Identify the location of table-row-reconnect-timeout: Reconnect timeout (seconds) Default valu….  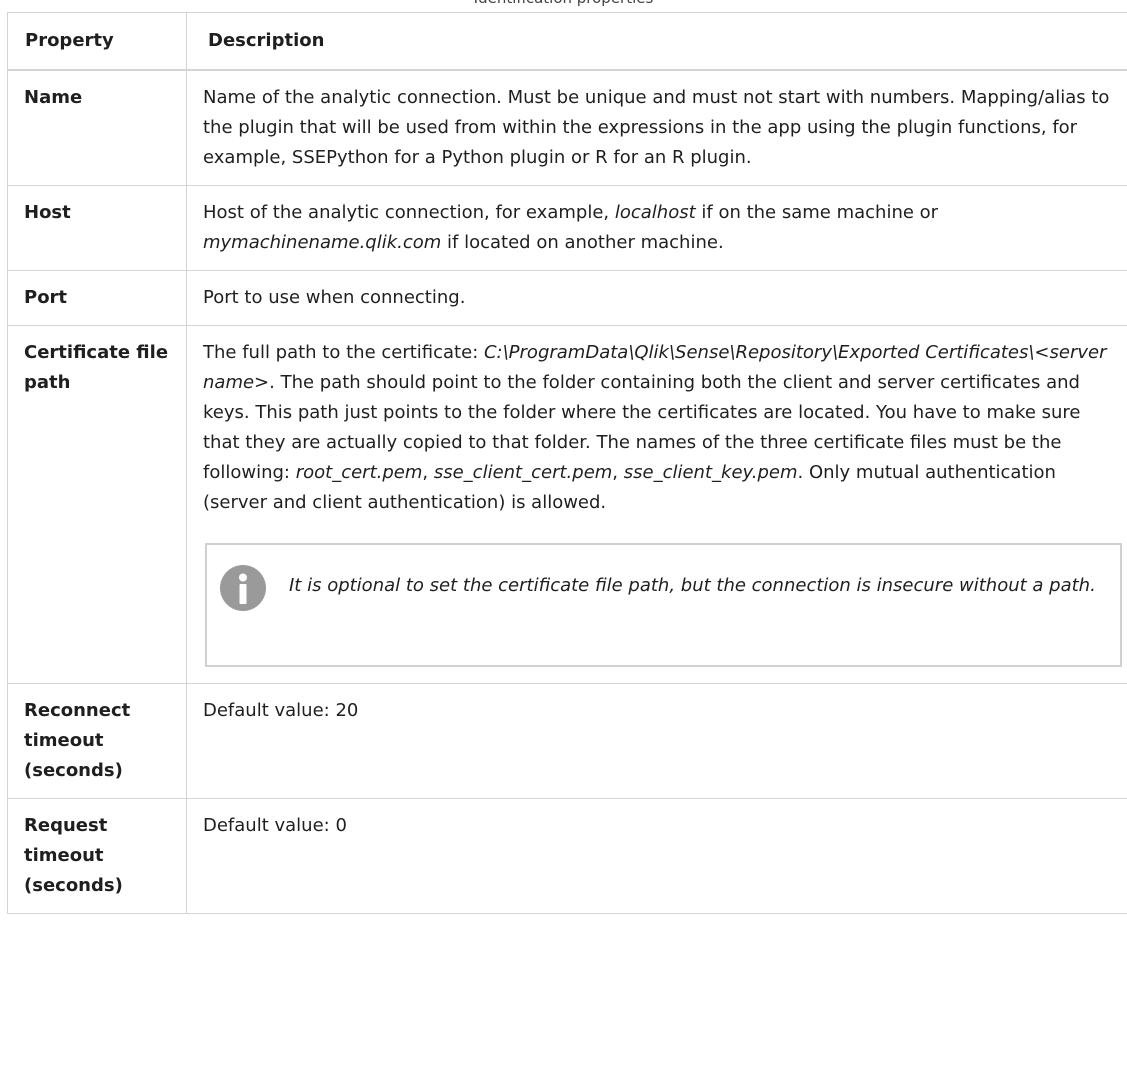
(567, 741).